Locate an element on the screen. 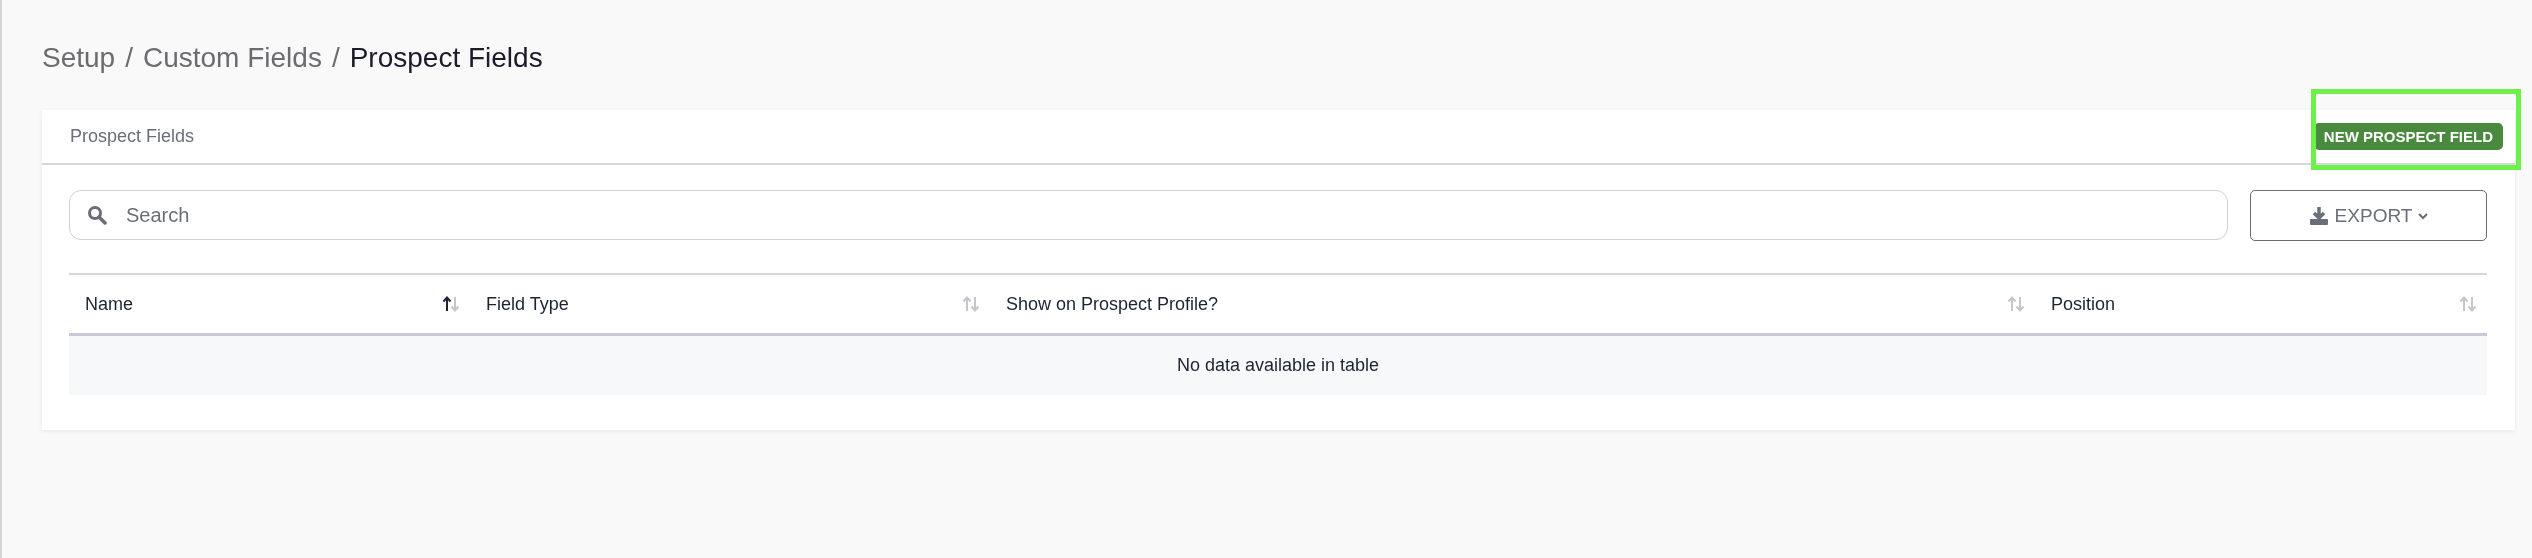 The width and height of the screenshot is (2532, 558). column-header: Show on Prospect Profile? is located at coordinates (1112, 304).